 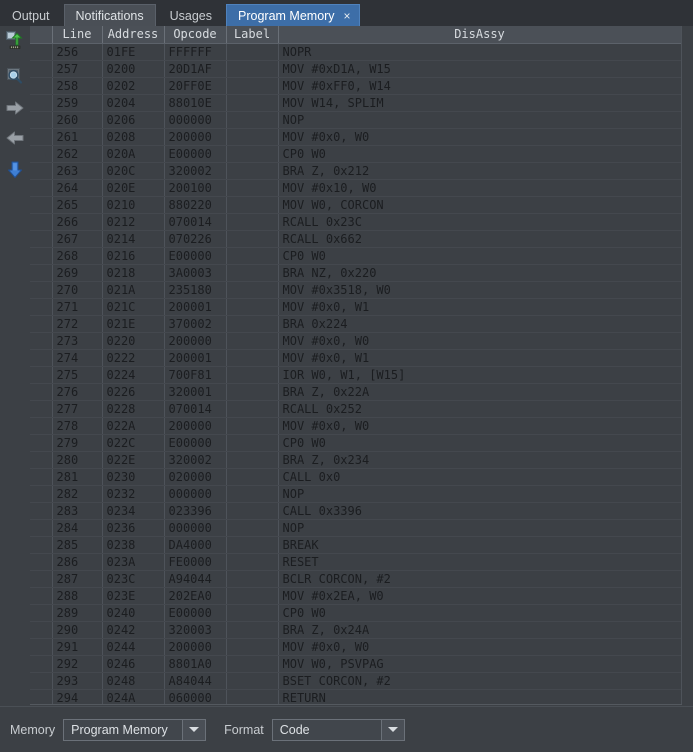 I want to click on table-row: 257 0200 20D1AF MOV #0xD1A, W15, so click(x=356, y=69).